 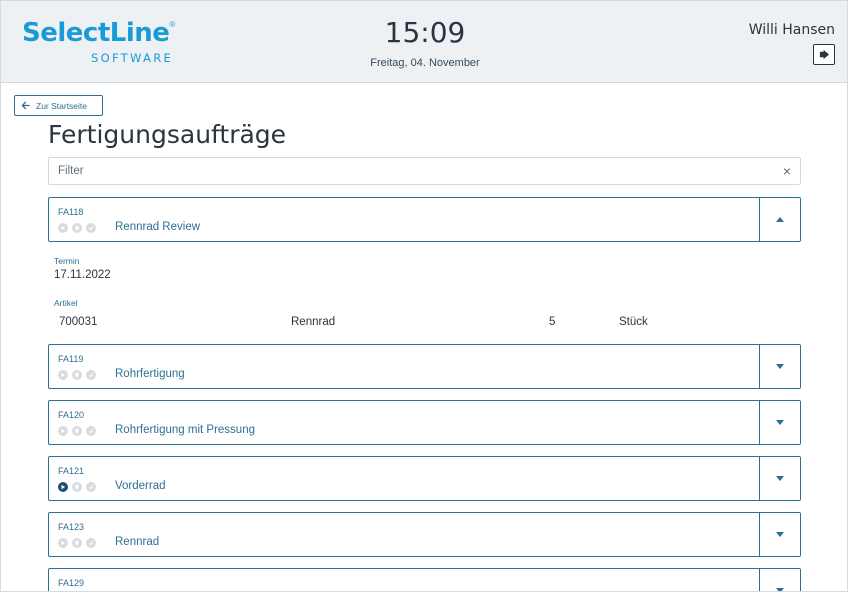 What do you see at coordinates (424, 422) in the screenshot?
I see `order-card: FA120 Rohrfertigung mit Pressung` at bounding box center [424, 422].